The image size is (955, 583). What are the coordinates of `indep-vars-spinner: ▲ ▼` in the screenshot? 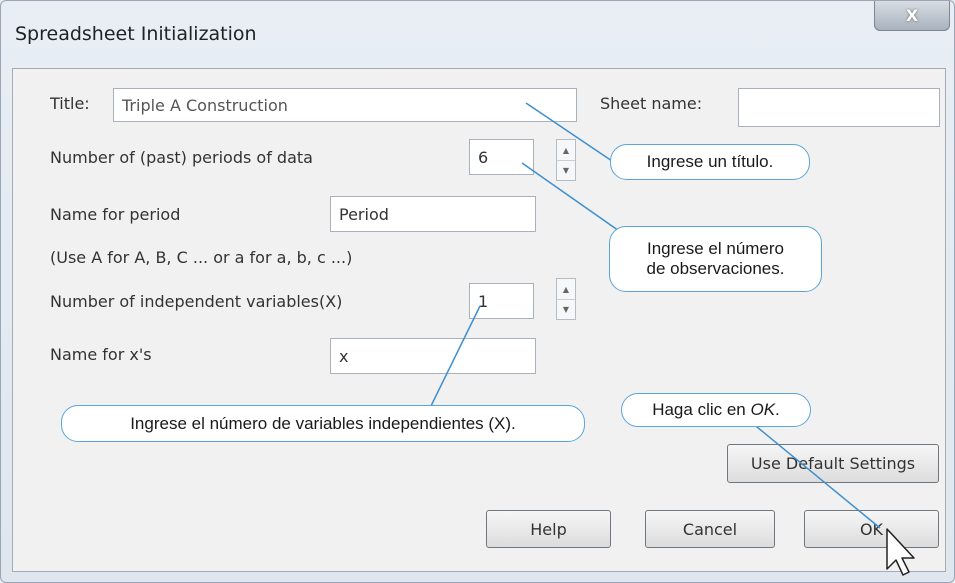 It's located at (566, 299).